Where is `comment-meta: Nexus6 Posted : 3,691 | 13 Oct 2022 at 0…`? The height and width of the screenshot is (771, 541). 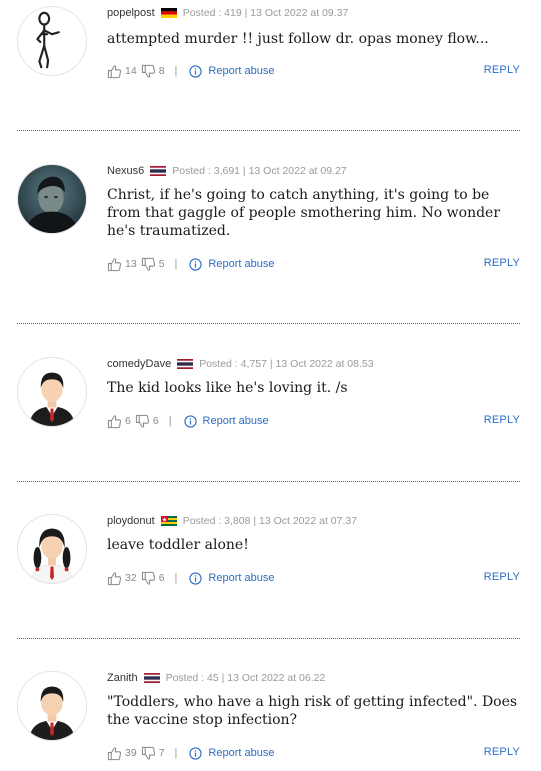 comment-meta: Nexus6 Posted : 3,691 | 13 Oct 2022 at 0… is located at coordinates (227, 171).